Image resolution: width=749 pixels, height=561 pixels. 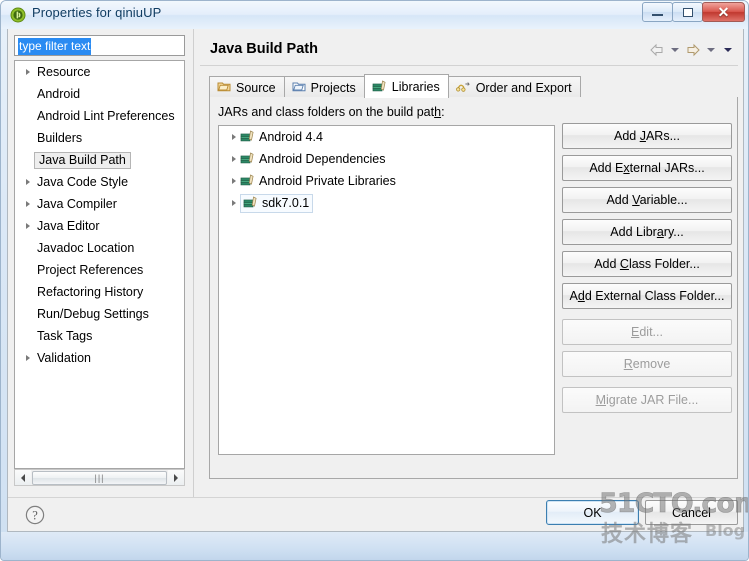 What do you see at coordinates (99, 358) in the screenshot?
I see `sidebar-item-validation: Validation` at bounding box center [99, 358].